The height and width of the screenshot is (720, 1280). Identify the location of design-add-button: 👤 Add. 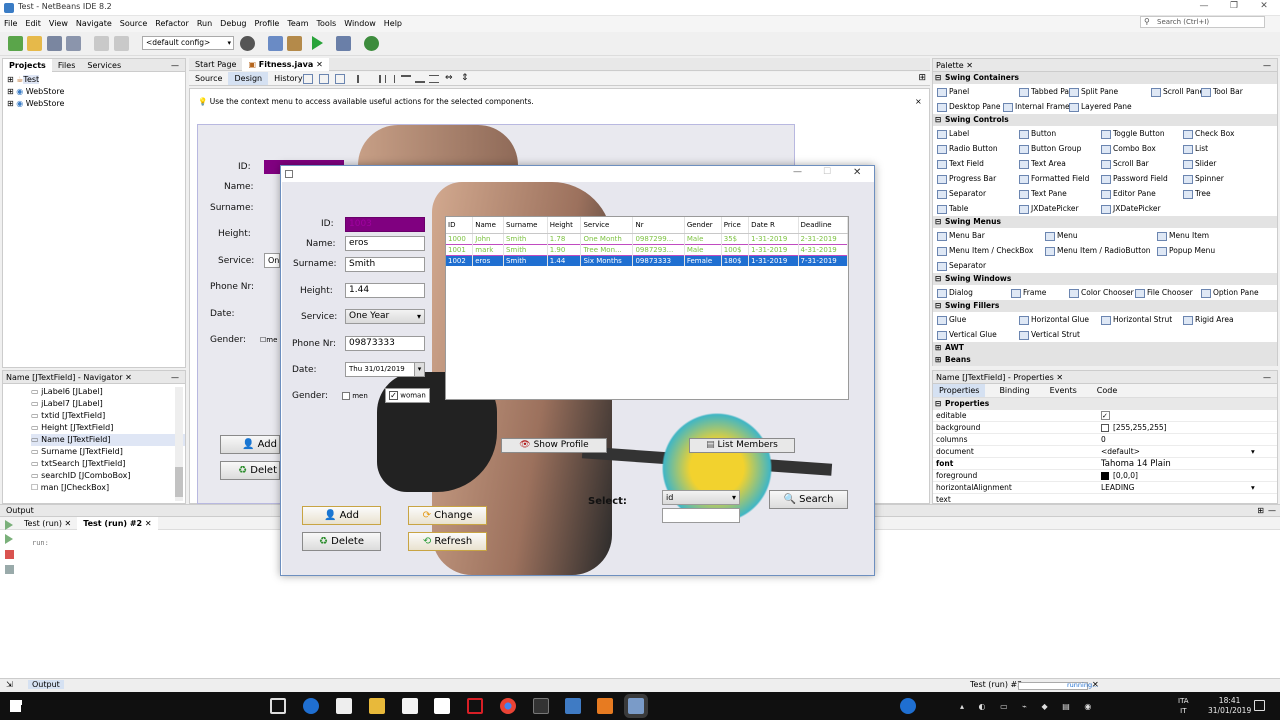
(250, 444).